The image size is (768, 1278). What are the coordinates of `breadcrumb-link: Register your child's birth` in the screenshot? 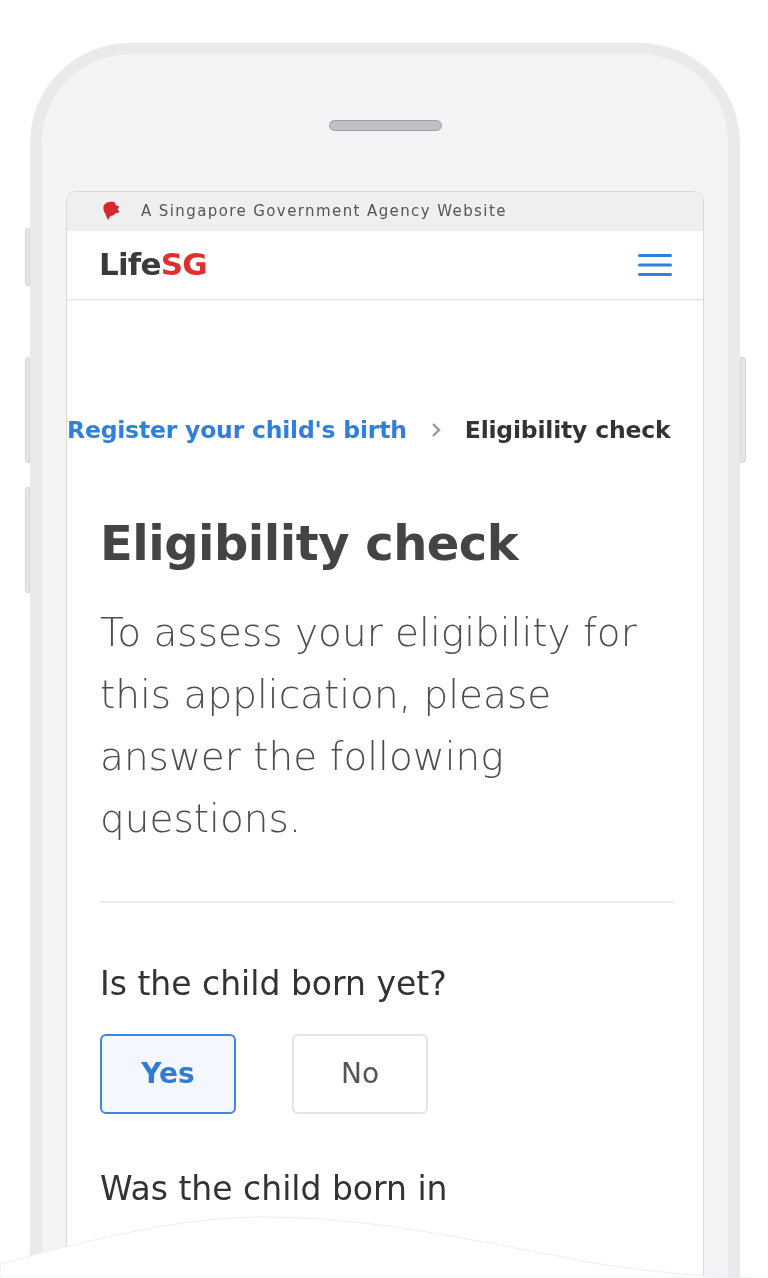 It's located at (237, 429).